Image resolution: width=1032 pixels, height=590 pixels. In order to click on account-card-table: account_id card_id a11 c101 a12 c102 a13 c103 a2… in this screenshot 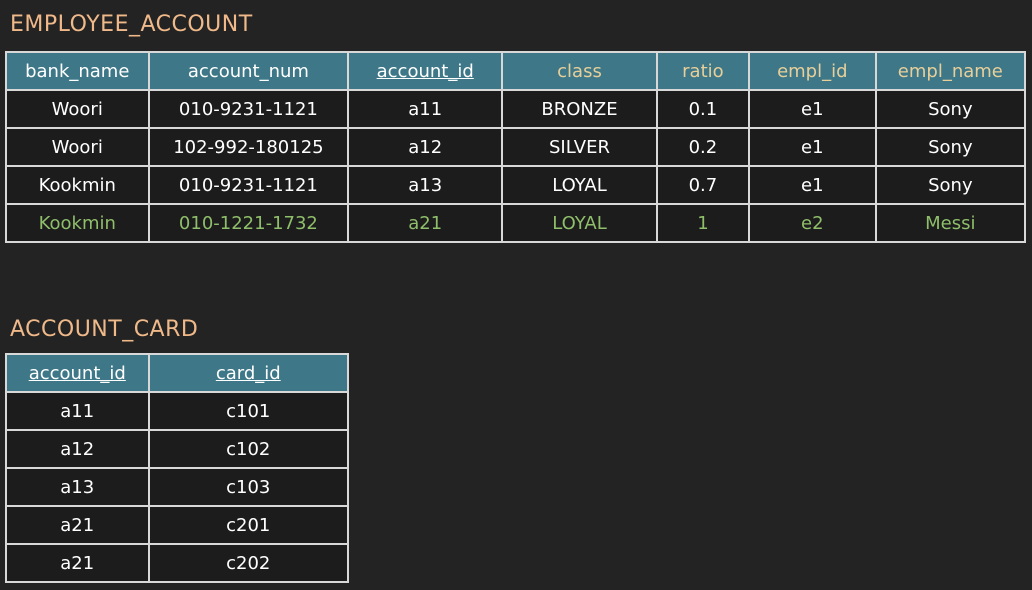, I will do `click(177, 468)`.